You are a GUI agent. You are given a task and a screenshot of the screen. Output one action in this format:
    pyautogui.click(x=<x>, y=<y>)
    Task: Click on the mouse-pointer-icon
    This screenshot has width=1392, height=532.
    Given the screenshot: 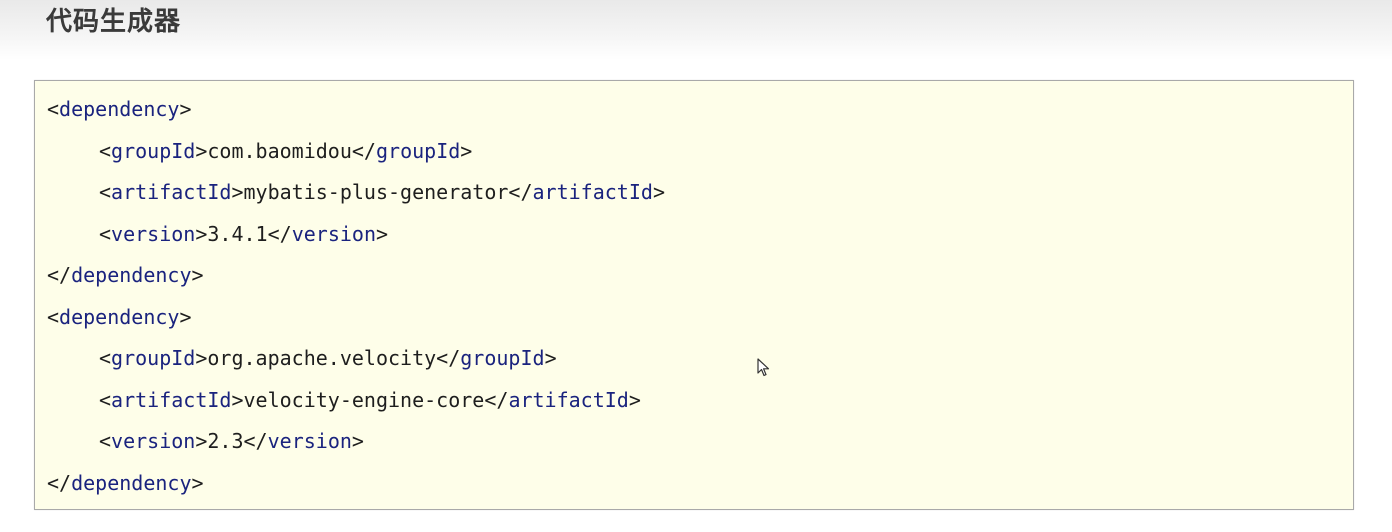 What is the action you would take?
    pyautogui.click(x=764, y=368)
    